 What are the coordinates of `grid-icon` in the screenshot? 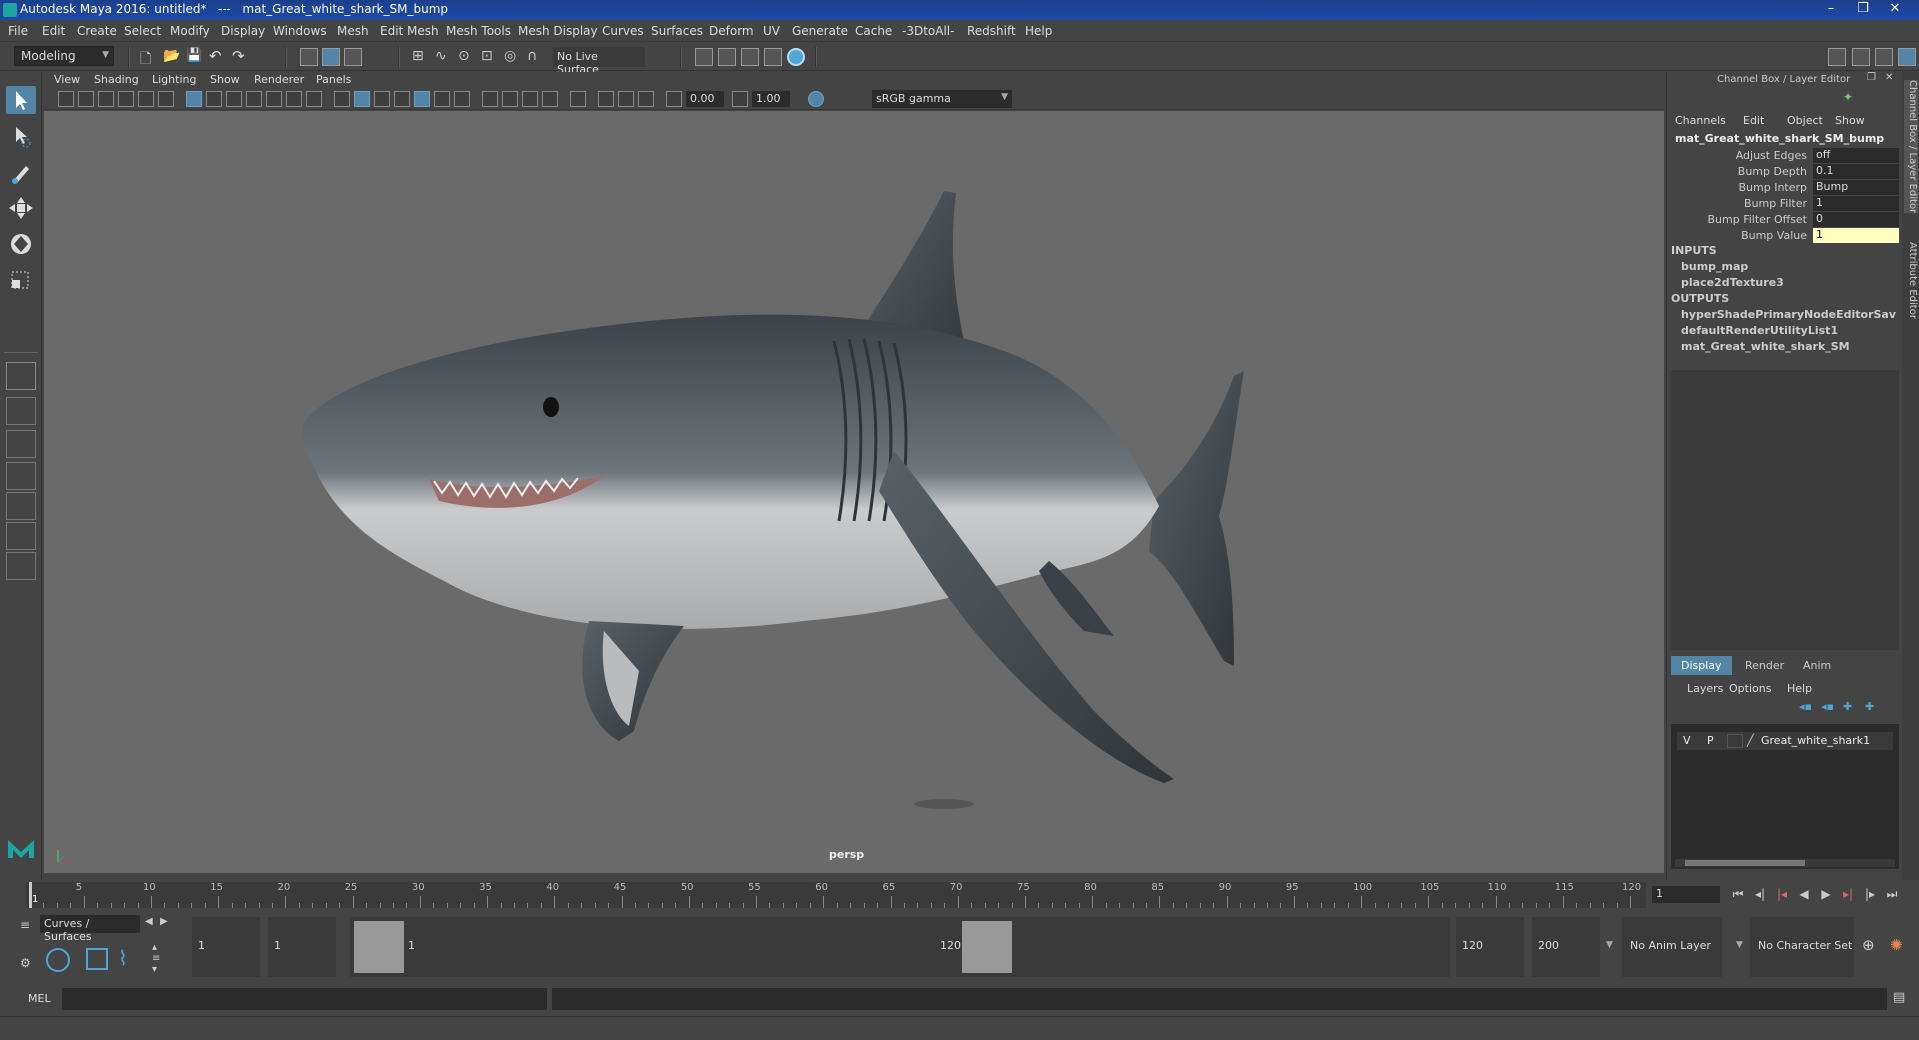 It's located at (194, 99).